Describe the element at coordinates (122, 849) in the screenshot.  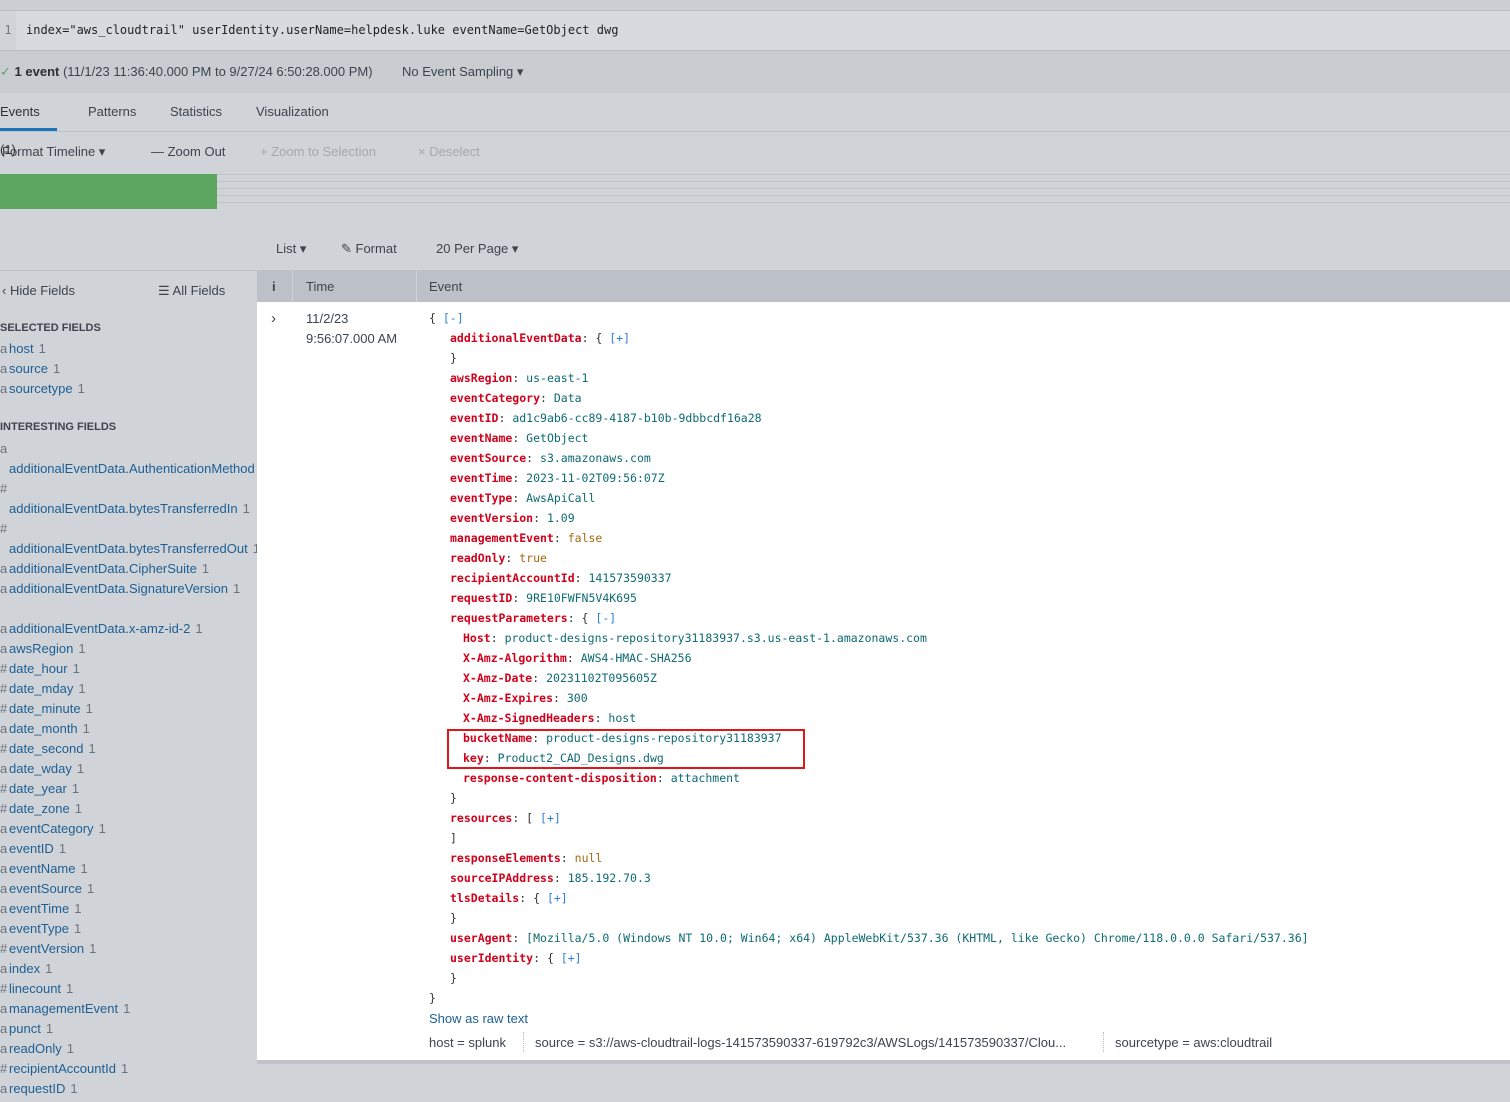
I see `field-item: a eventID 1` at that location.